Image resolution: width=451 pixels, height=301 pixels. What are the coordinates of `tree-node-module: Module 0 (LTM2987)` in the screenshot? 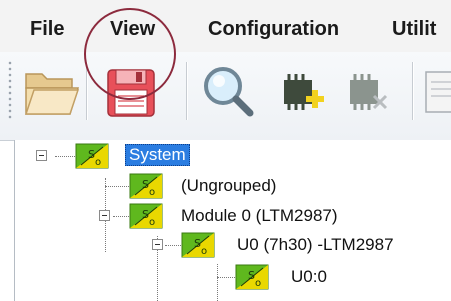 It's located at (259, 216).